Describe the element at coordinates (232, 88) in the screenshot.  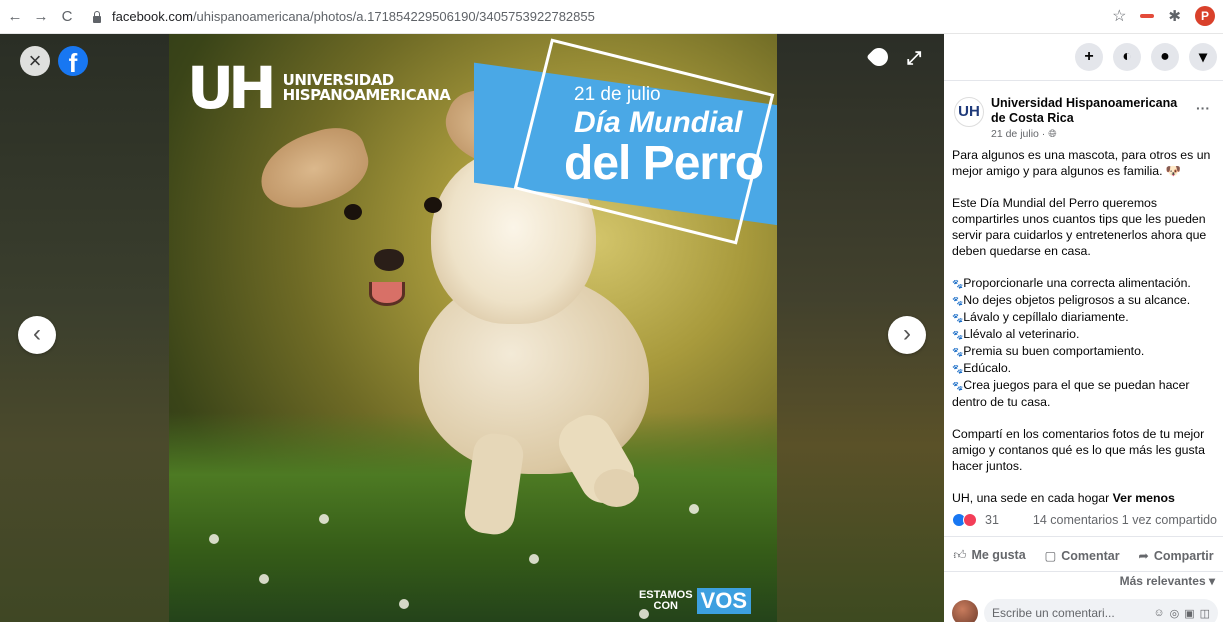
I see `logo-mark: UH` at that location.